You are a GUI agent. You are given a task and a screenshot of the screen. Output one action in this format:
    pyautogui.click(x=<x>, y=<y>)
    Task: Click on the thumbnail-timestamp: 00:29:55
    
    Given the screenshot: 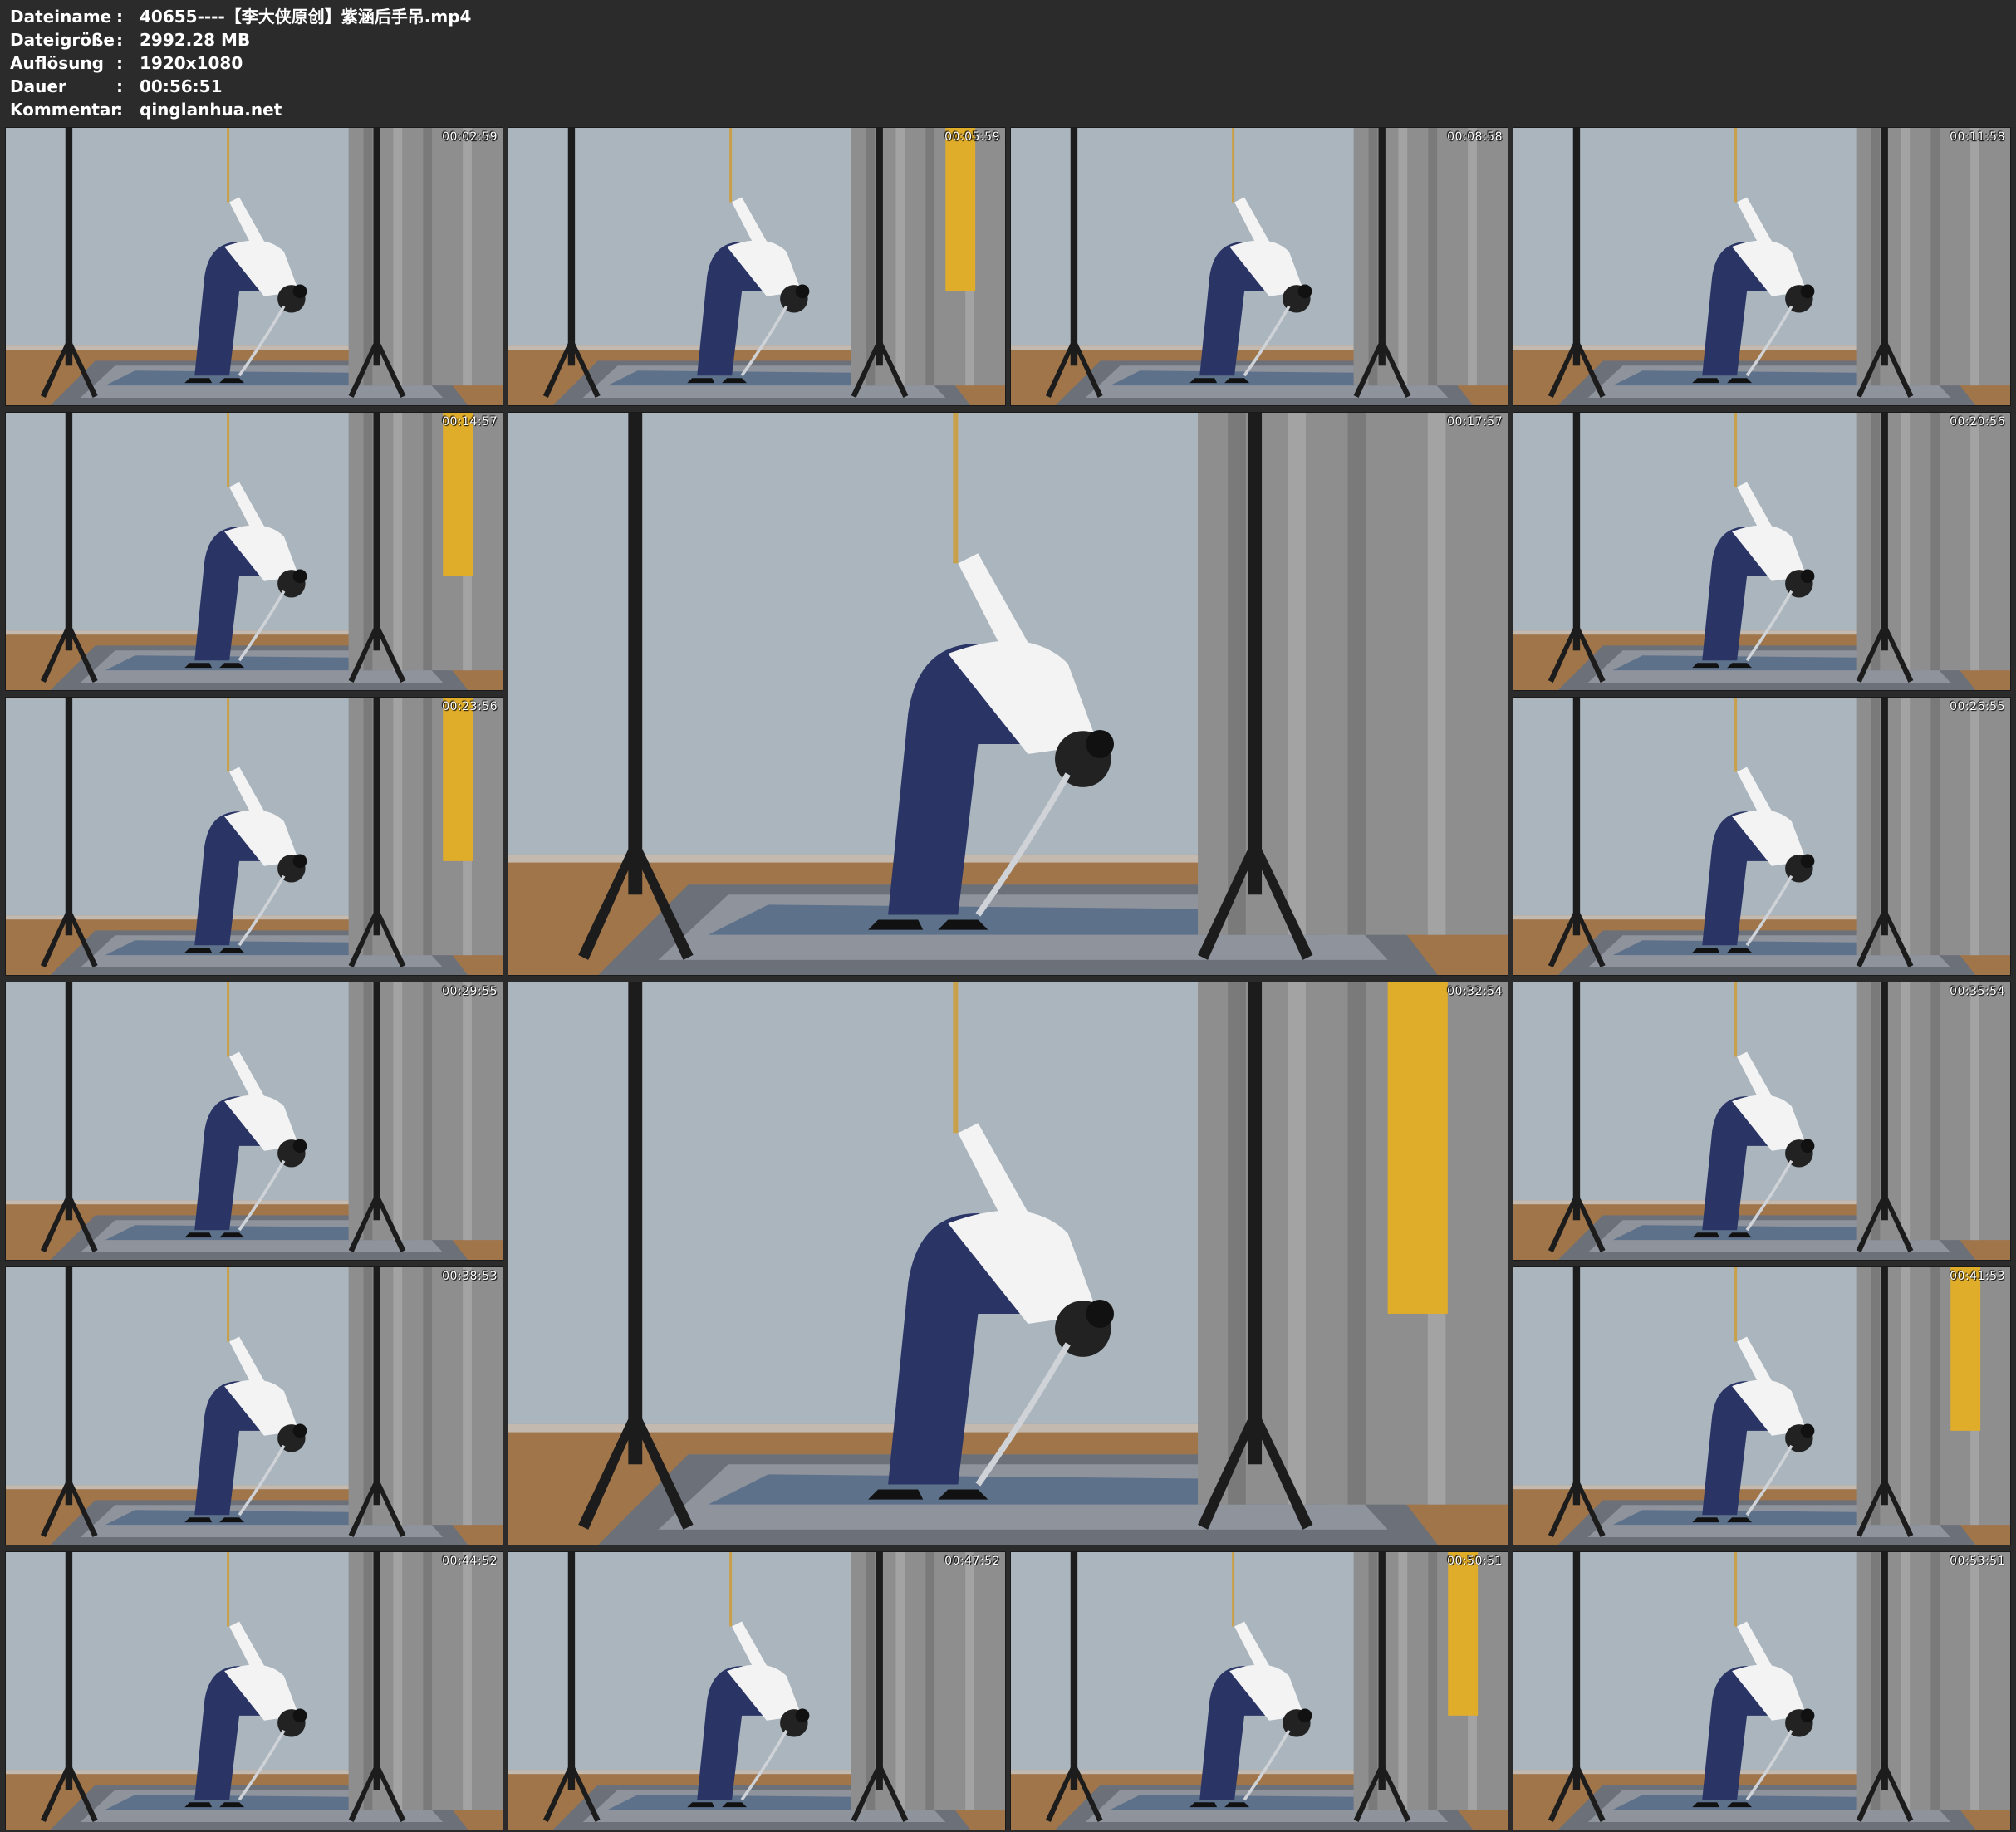 What is the action you would take?
    pyautogui.click(x=470, y=991)
    